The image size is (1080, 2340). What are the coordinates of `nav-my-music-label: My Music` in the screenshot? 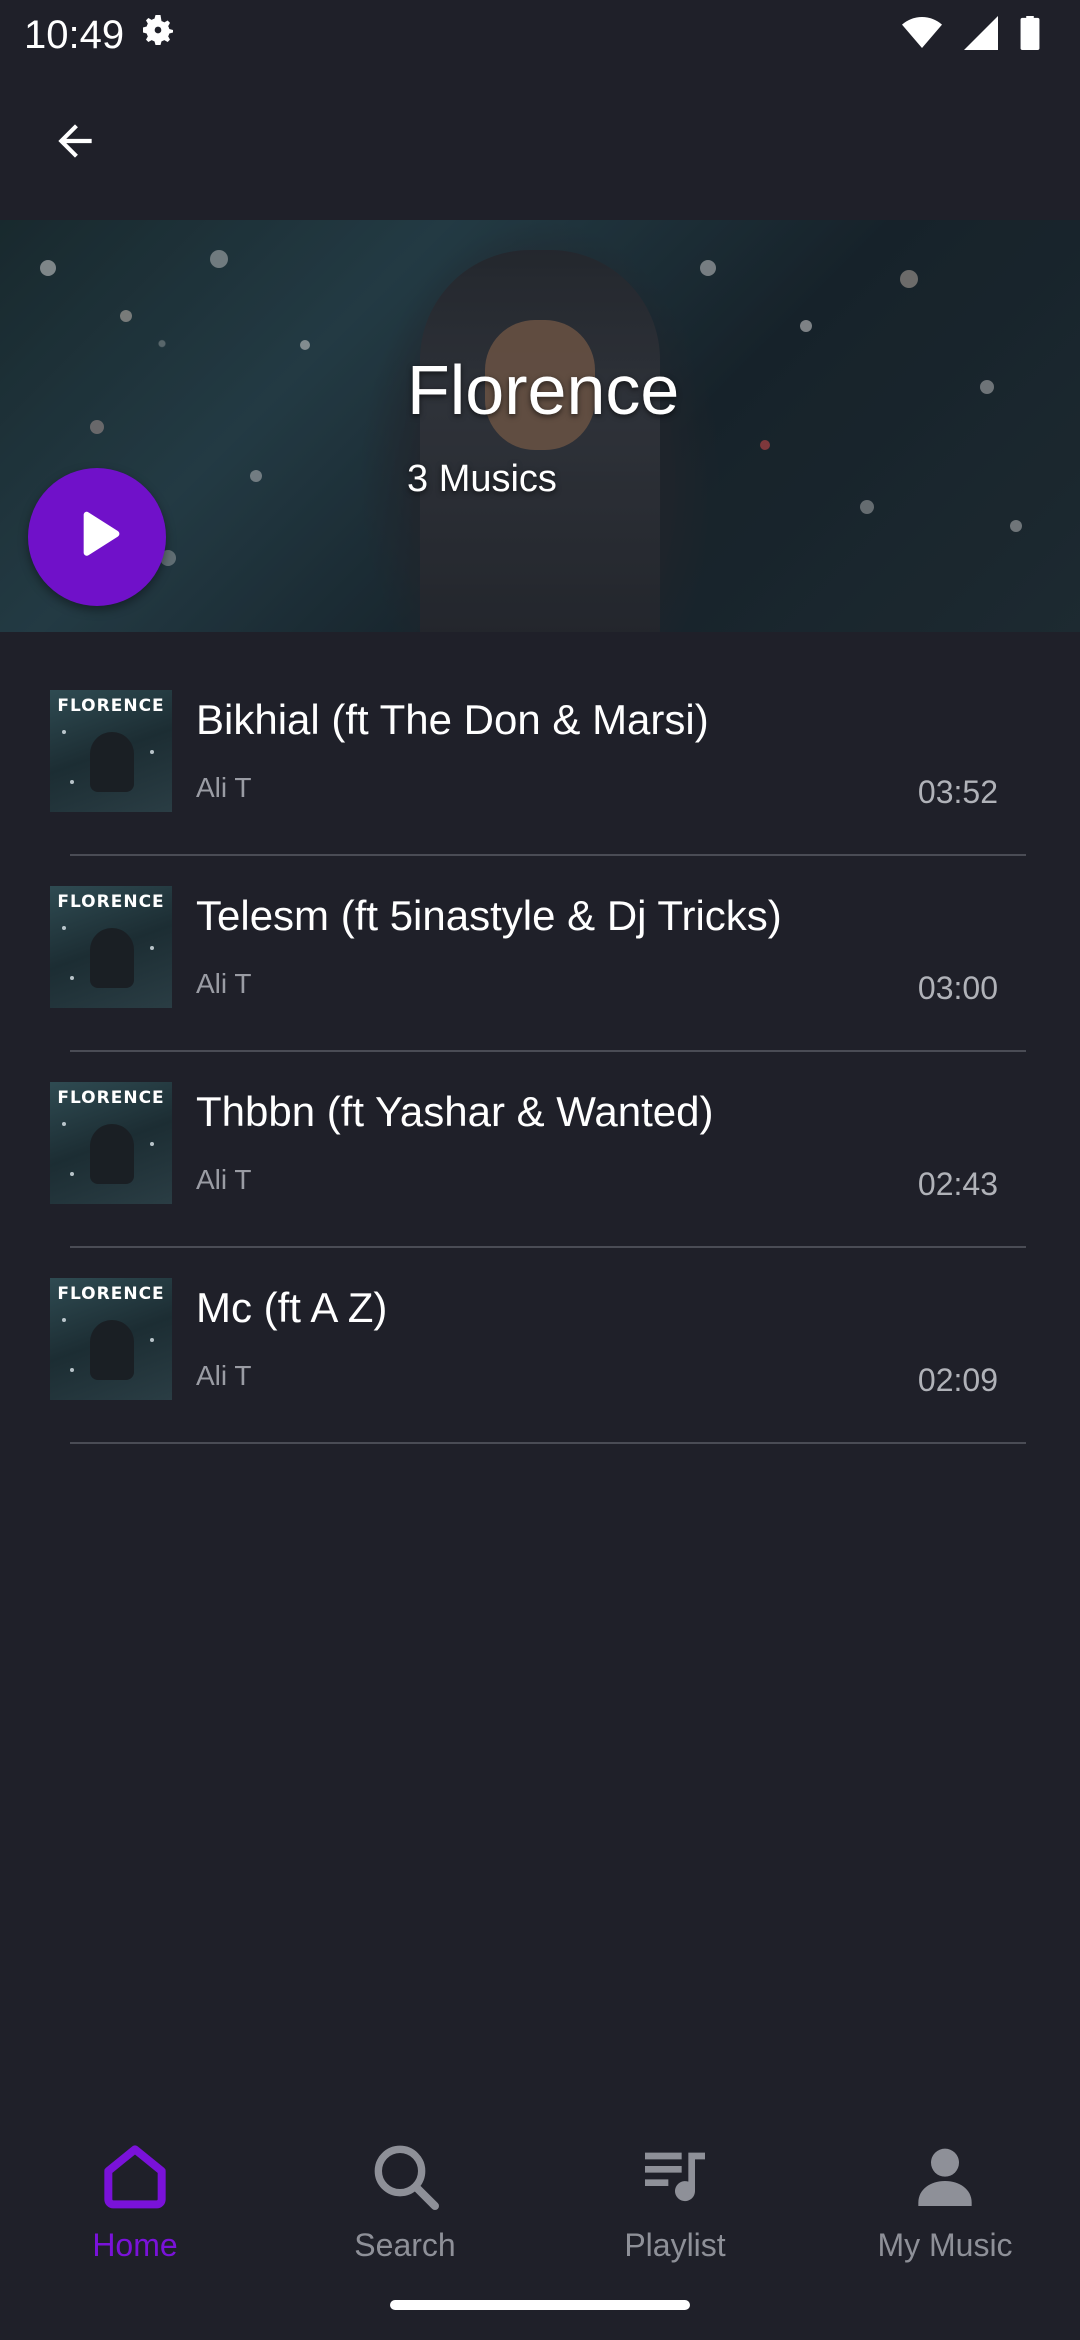 It's located at (945, 2245).